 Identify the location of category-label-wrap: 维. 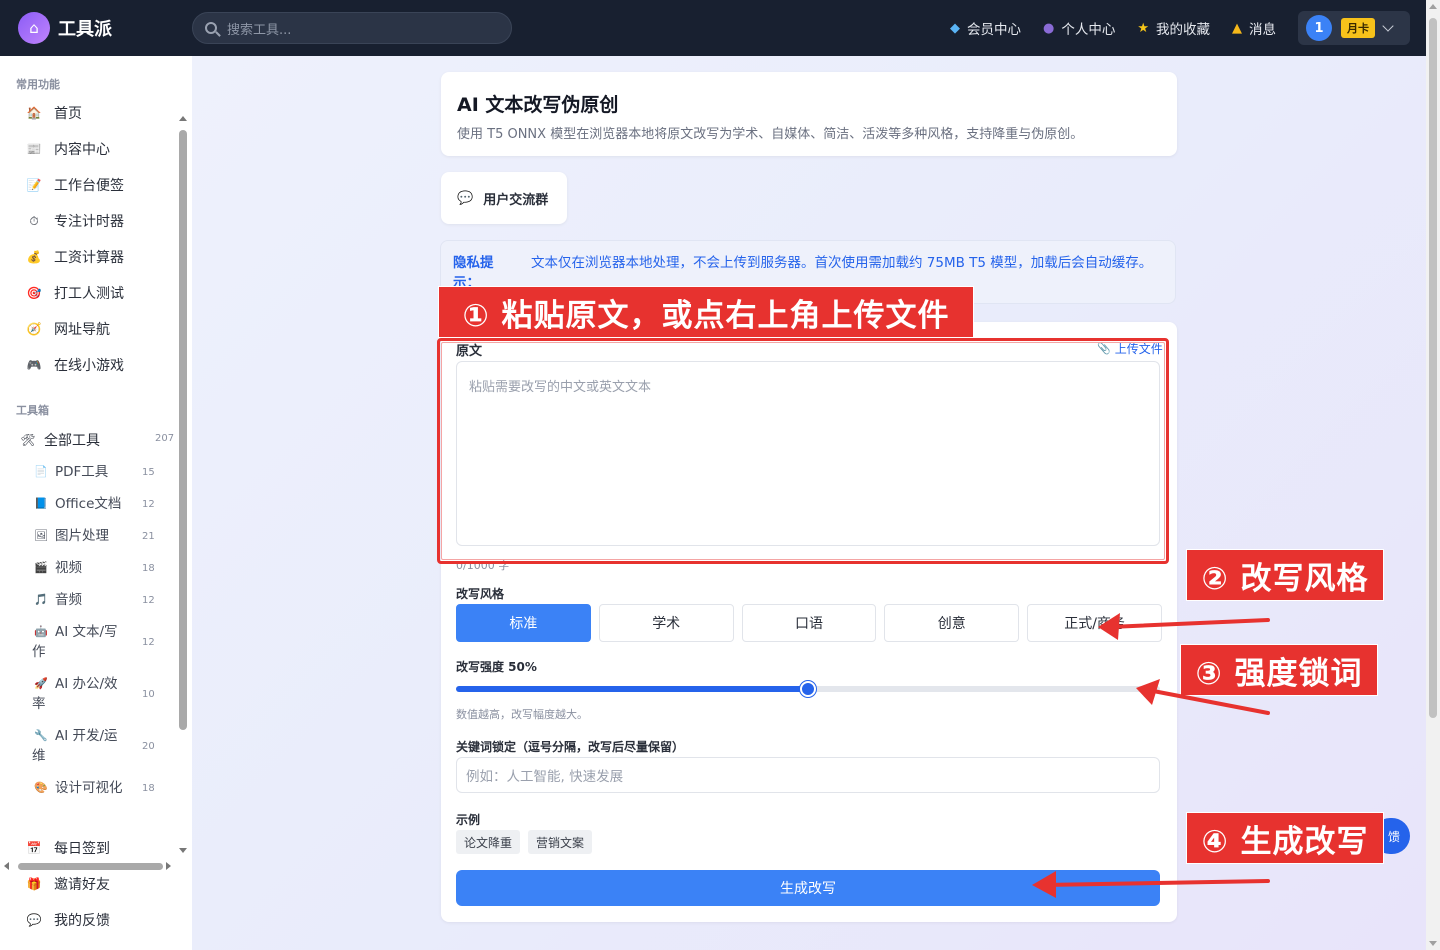
(39, 756).